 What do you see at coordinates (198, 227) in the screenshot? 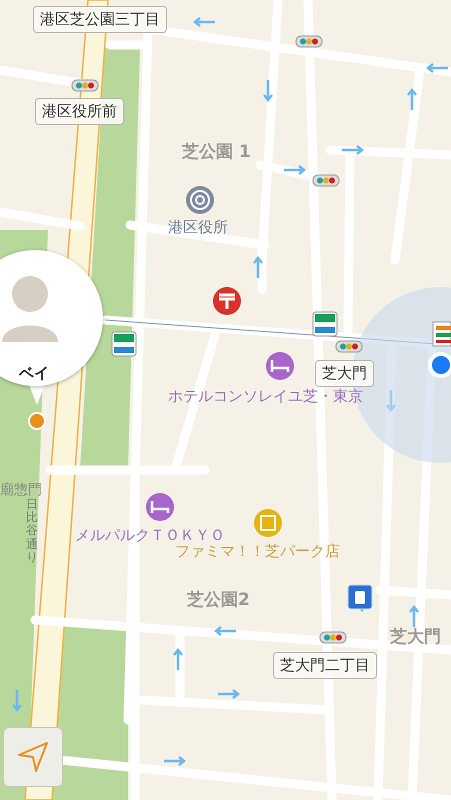
I see `poi-label: 港区役所` at bounding box center [198, 227].